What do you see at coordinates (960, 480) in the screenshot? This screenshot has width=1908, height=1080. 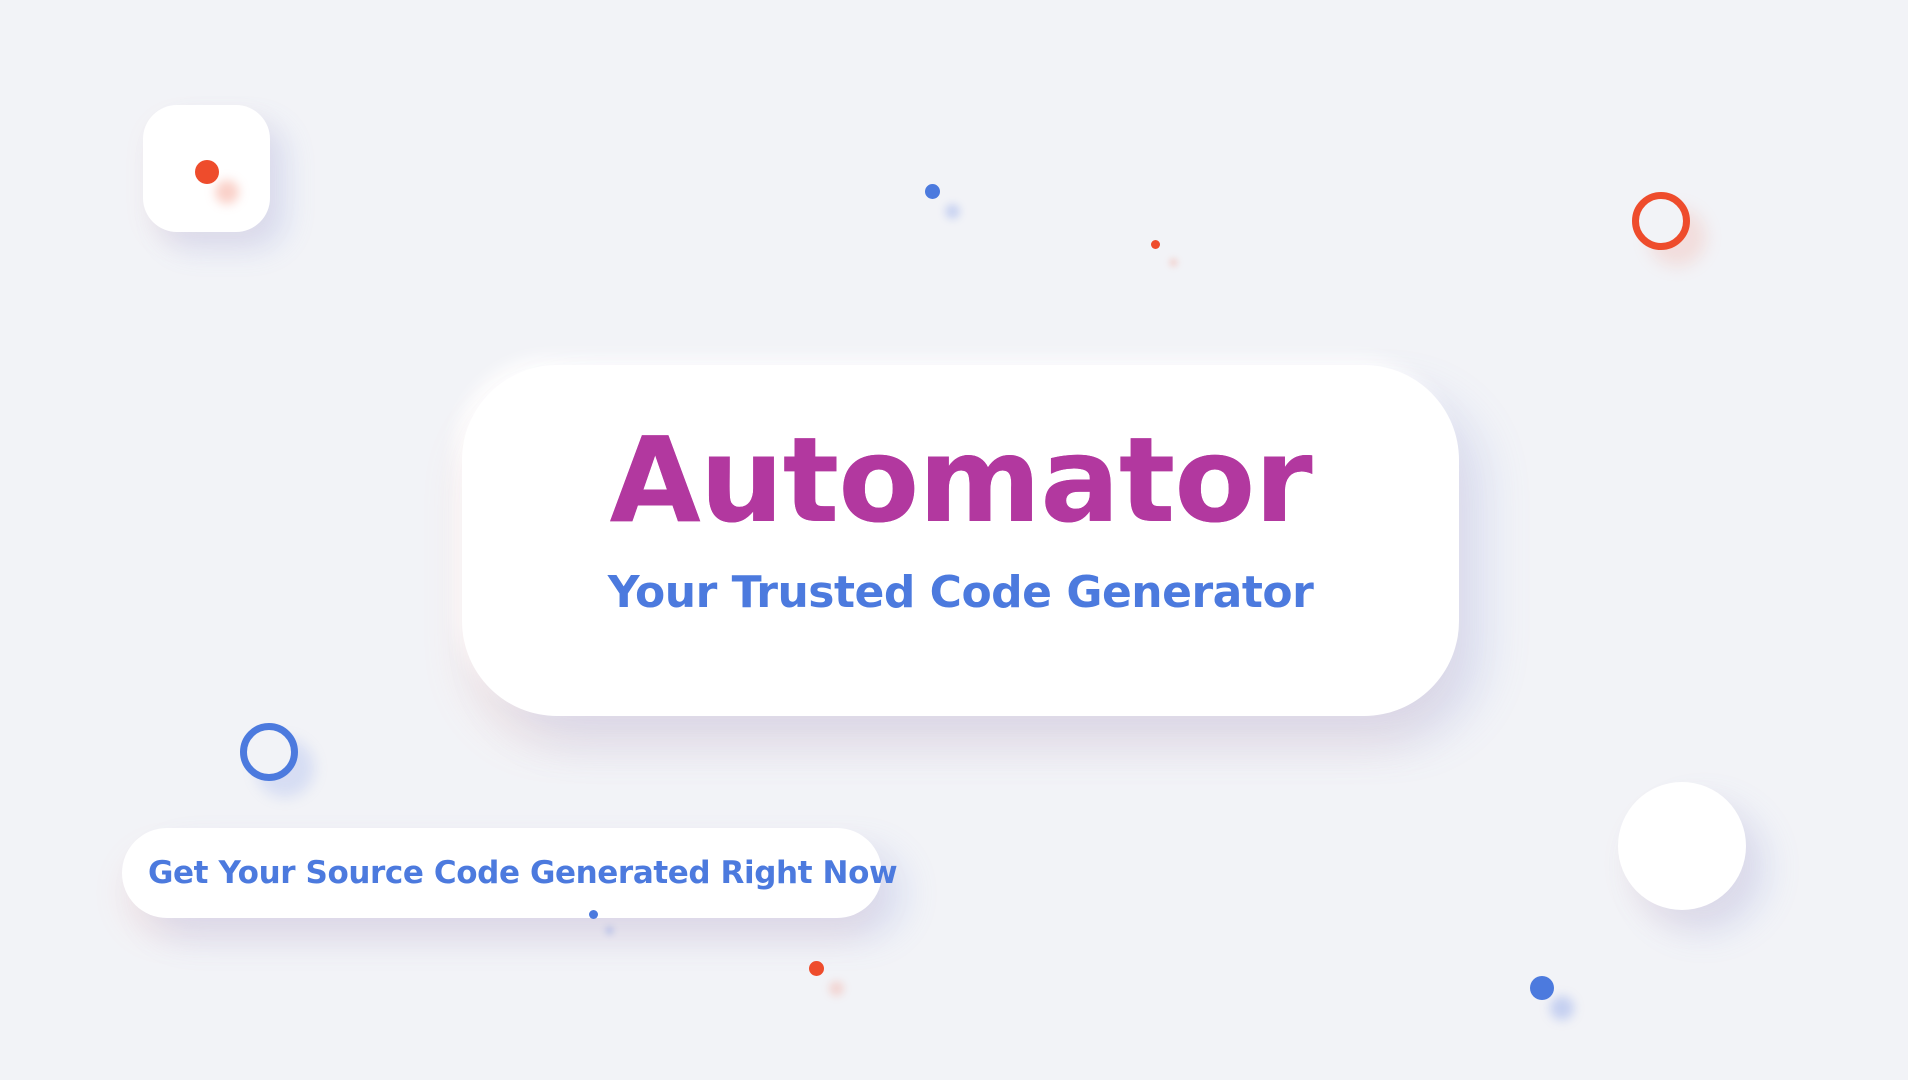 I see `hero-title: Automator` at bounding box center [960, 480].